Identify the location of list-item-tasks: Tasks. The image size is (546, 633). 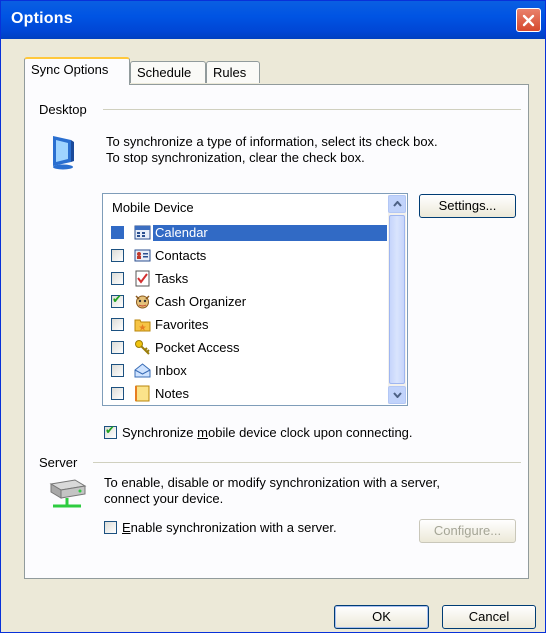
(249, 279).